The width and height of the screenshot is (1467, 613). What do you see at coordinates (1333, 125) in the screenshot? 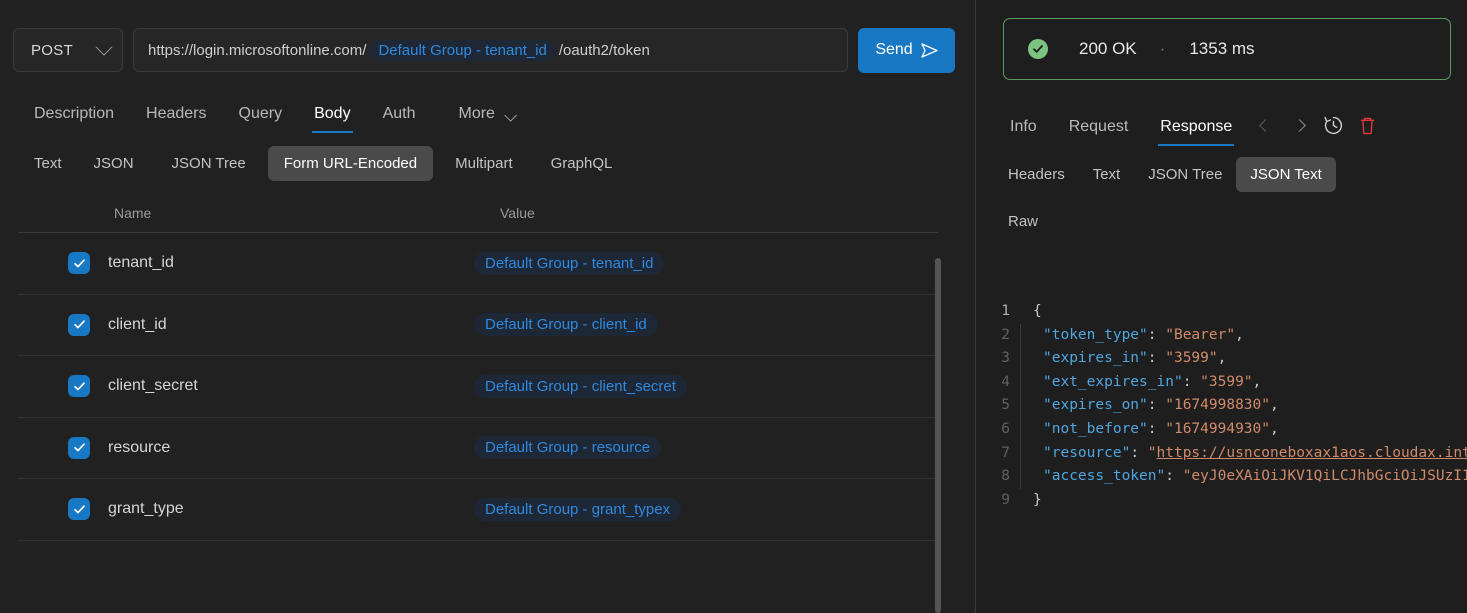
I see `history-icon` at bounding box center [1333, 125].